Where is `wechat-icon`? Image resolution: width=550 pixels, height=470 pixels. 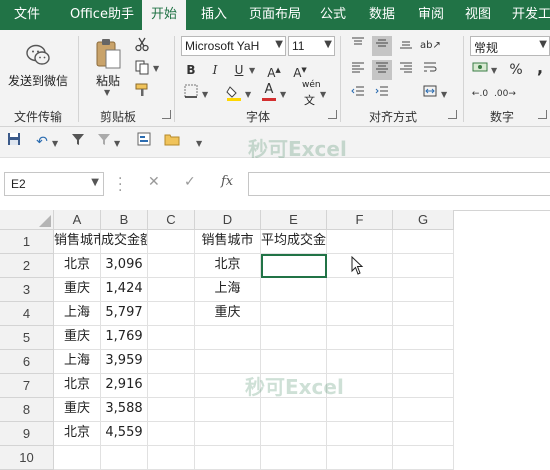 wechat-icon is located at coordinates (38, 55).